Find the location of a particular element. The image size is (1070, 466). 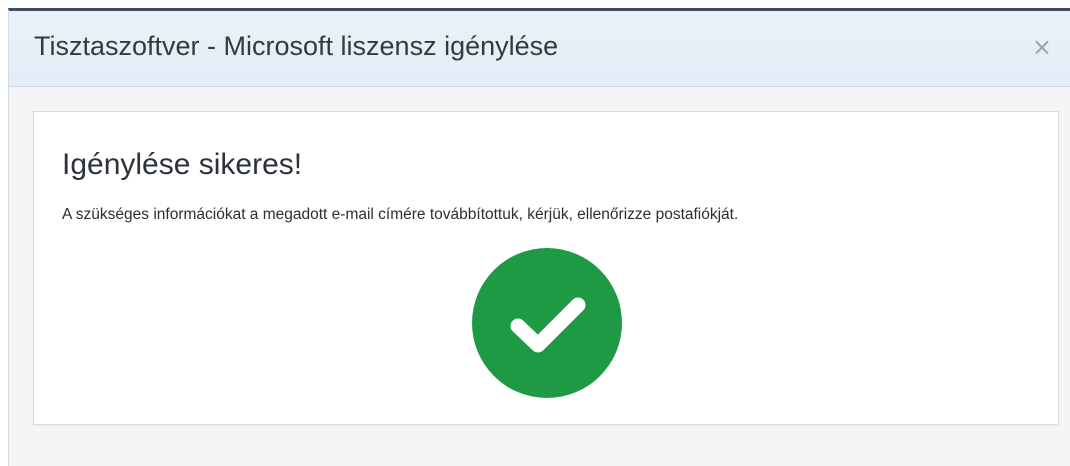

check-circle-icon is located at coordinates (547, 323).